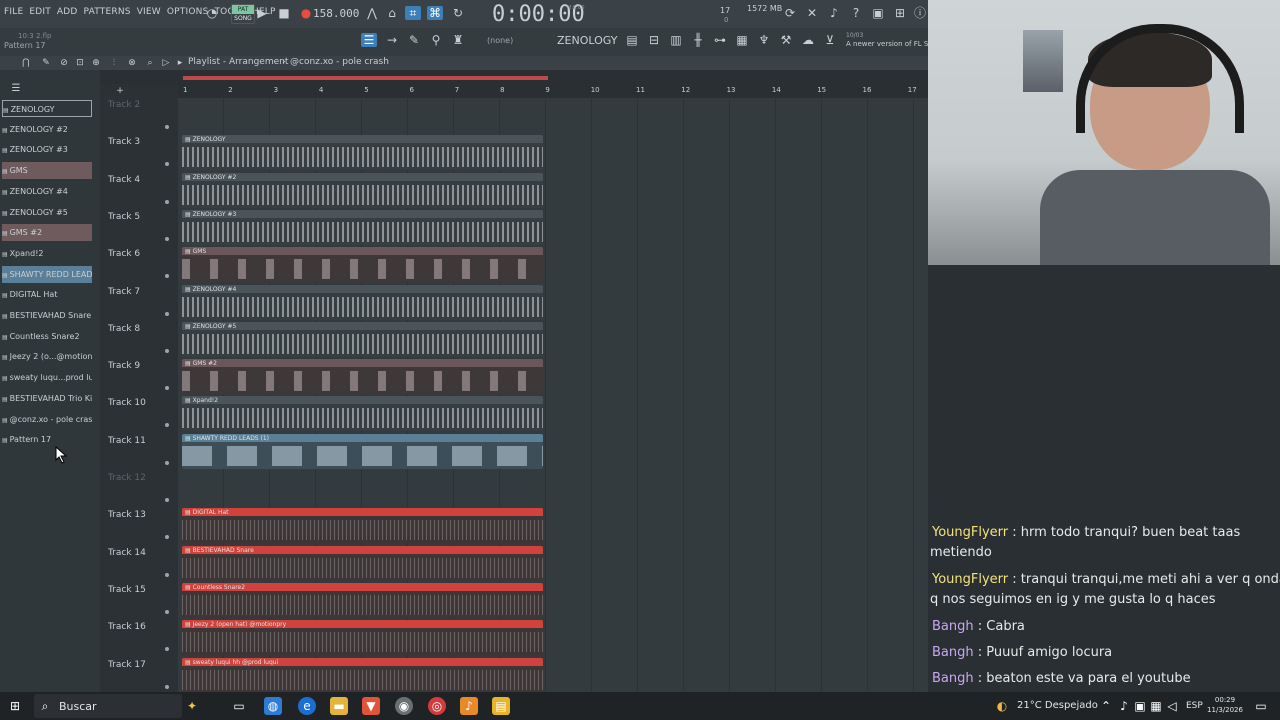 Image resolution: width=1280 pixels, height=720 pixels. Describe the element at coordinates (362, 638) in the screenshot. I see `pattern-clip: ▤ Jeezy 2 (open hat) @motionpry` at that location.